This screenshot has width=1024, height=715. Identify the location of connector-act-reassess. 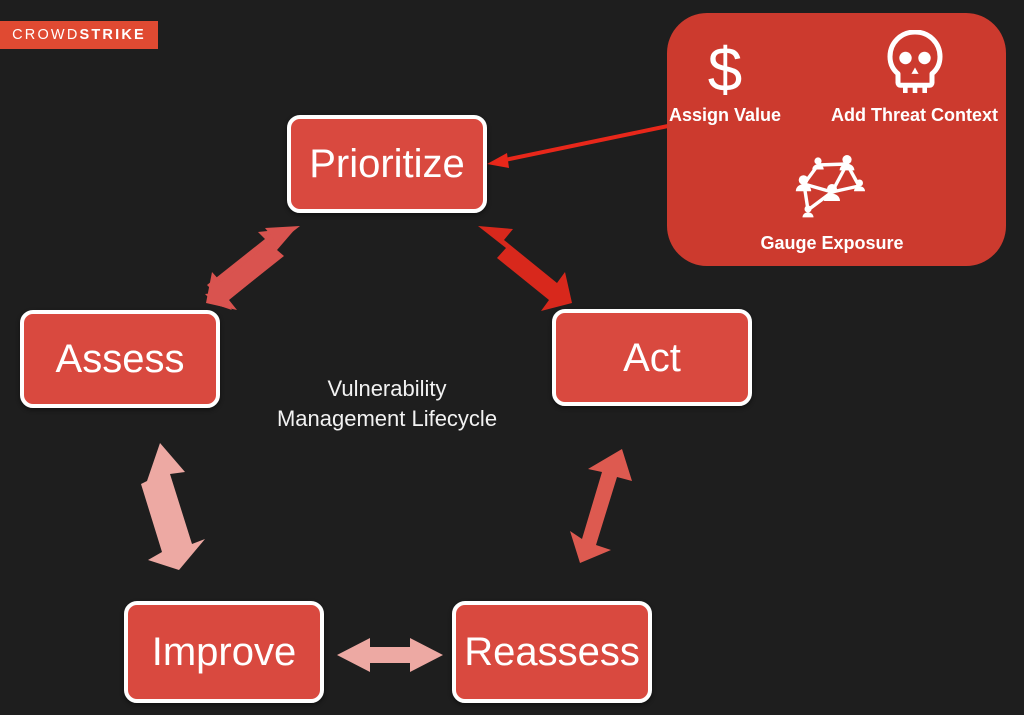
(601, 506).